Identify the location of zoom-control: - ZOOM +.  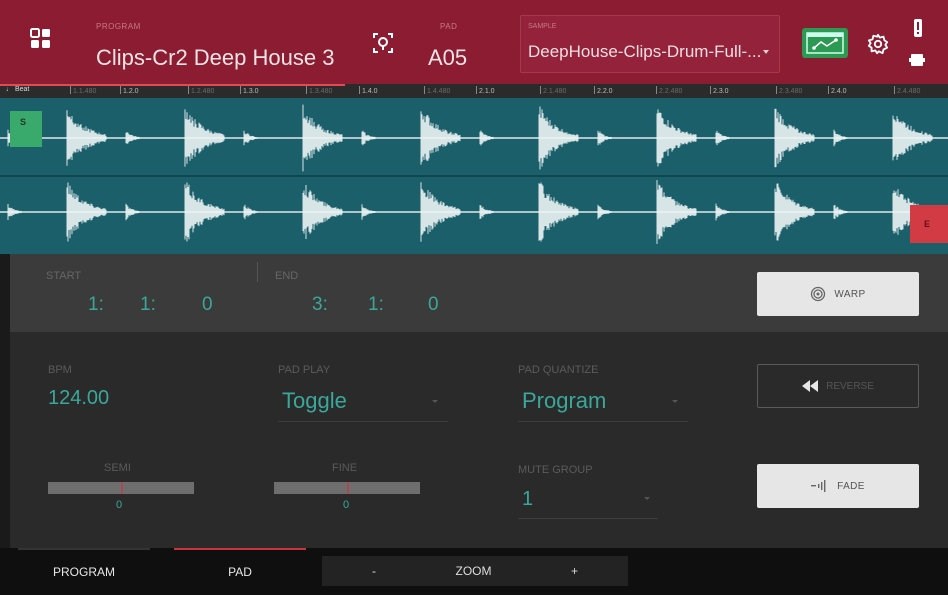
(475, 571).